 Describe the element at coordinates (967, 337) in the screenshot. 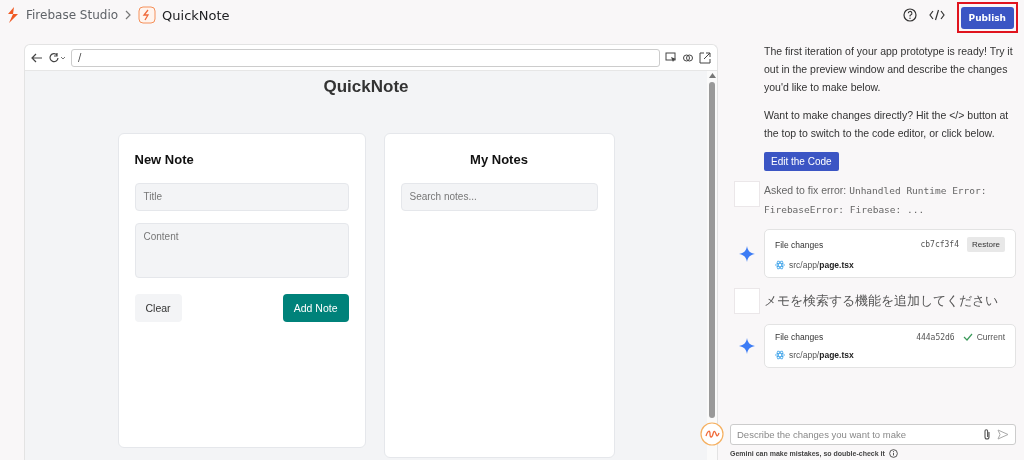

I see `check-icon` at that location.